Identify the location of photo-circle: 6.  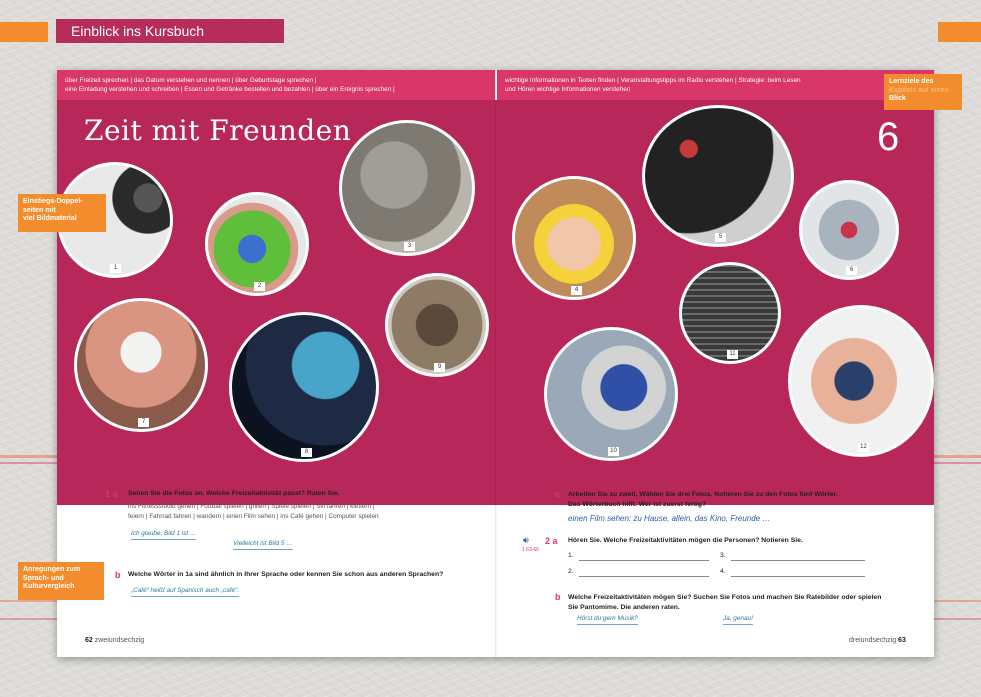
(849, 230).